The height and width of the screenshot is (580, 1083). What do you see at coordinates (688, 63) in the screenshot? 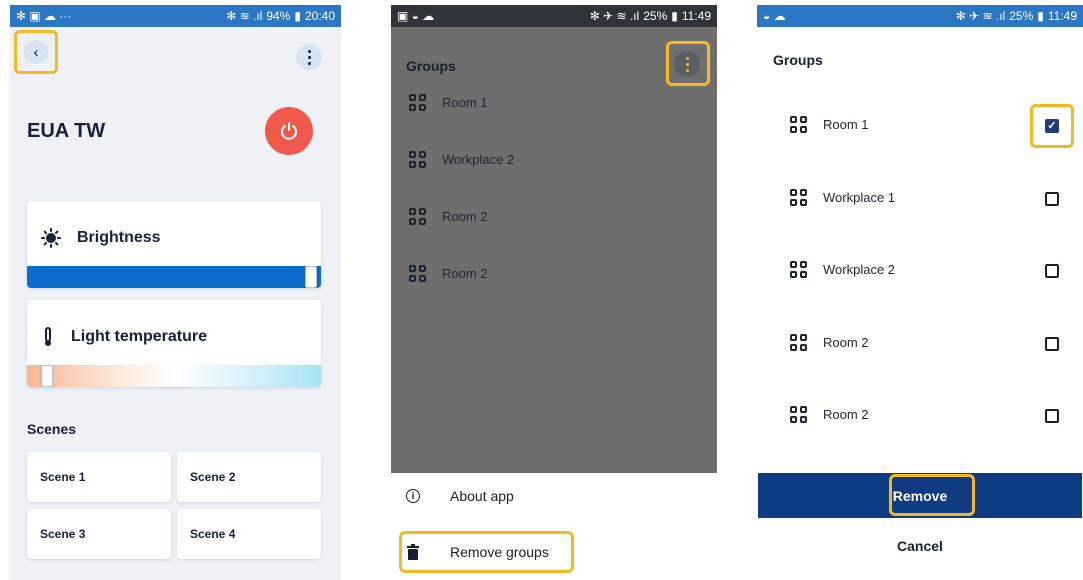
I see `highlight-menu` at bounding box center [688, 63].